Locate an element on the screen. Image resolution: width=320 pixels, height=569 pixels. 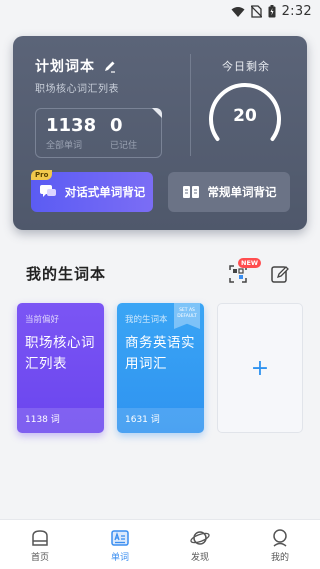
nav-label-profile: 我的 is located at coordinates (279, 558).